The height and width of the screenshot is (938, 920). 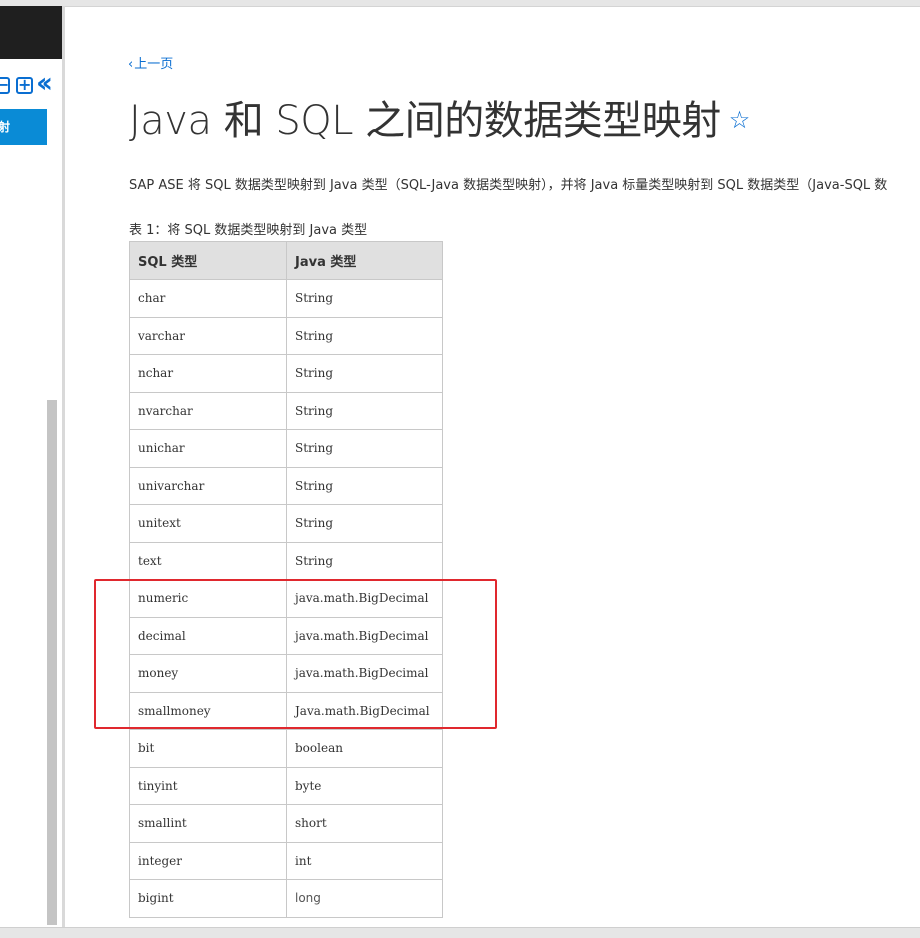 I want to click on sql-type-cell: smallmoney, so click(x=208, y=710).